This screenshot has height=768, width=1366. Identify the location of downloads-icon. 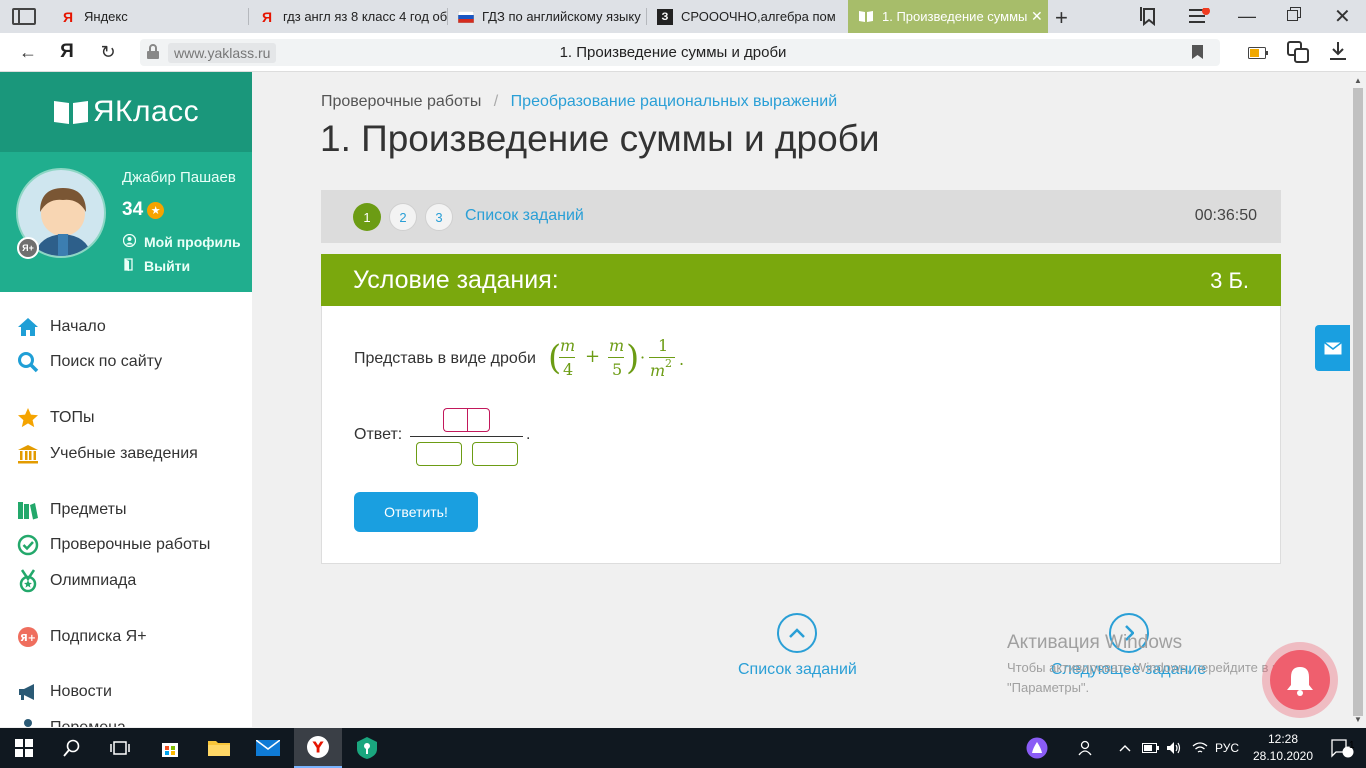
(1338, 53).